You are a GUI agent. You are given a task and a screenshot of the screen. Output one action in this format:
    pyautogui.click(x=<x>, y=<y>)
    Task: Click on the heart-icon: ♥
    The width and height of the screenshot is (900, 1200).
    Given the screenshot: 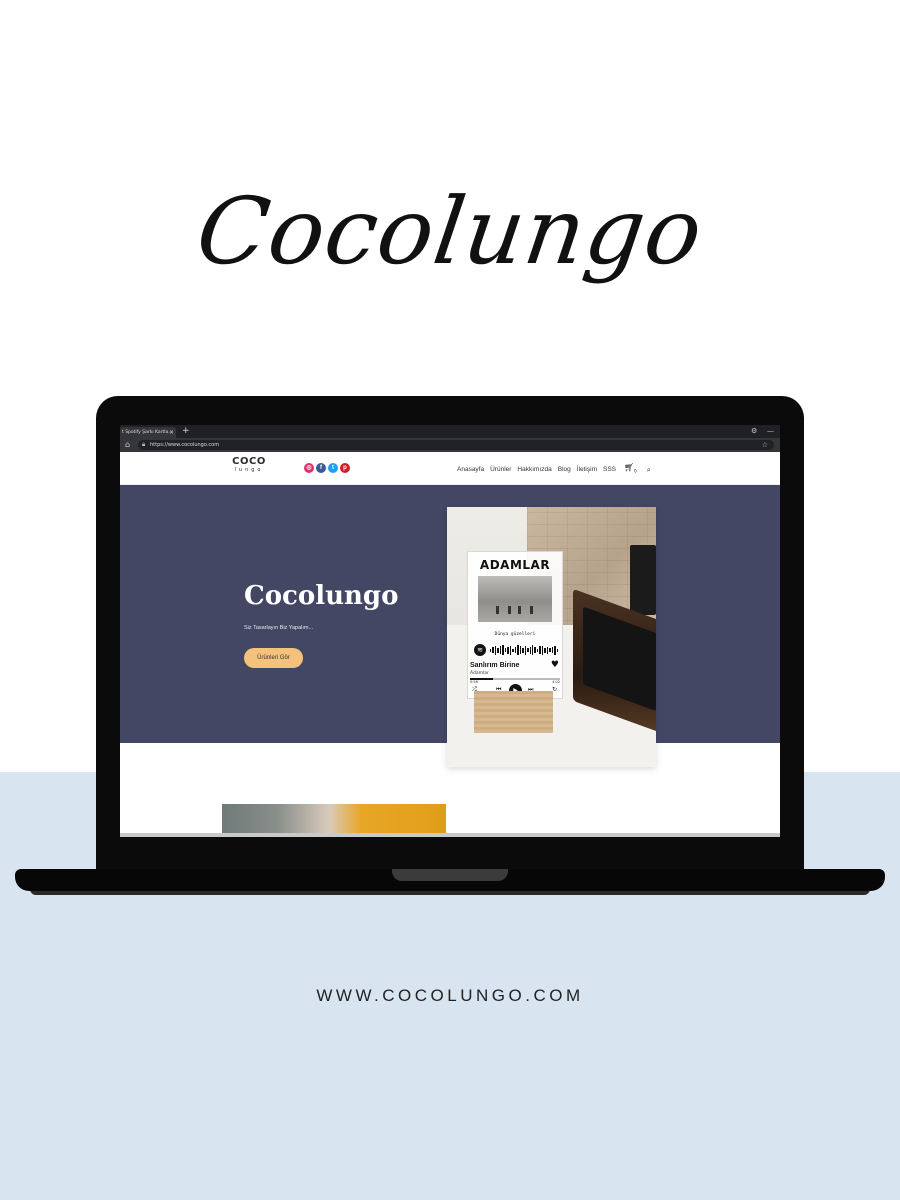 What is the action you would take?
    pyautogui.click(x=554, y=665)
    